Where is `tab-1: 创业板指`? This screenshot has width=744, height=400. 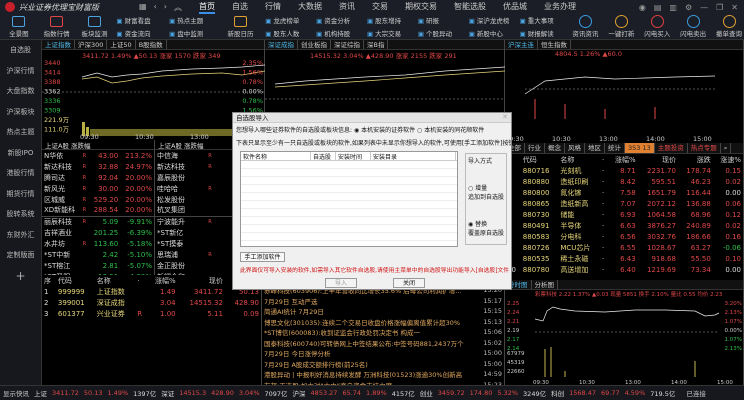
tab-1: 创业板指 is located at coordinates (314, 44).